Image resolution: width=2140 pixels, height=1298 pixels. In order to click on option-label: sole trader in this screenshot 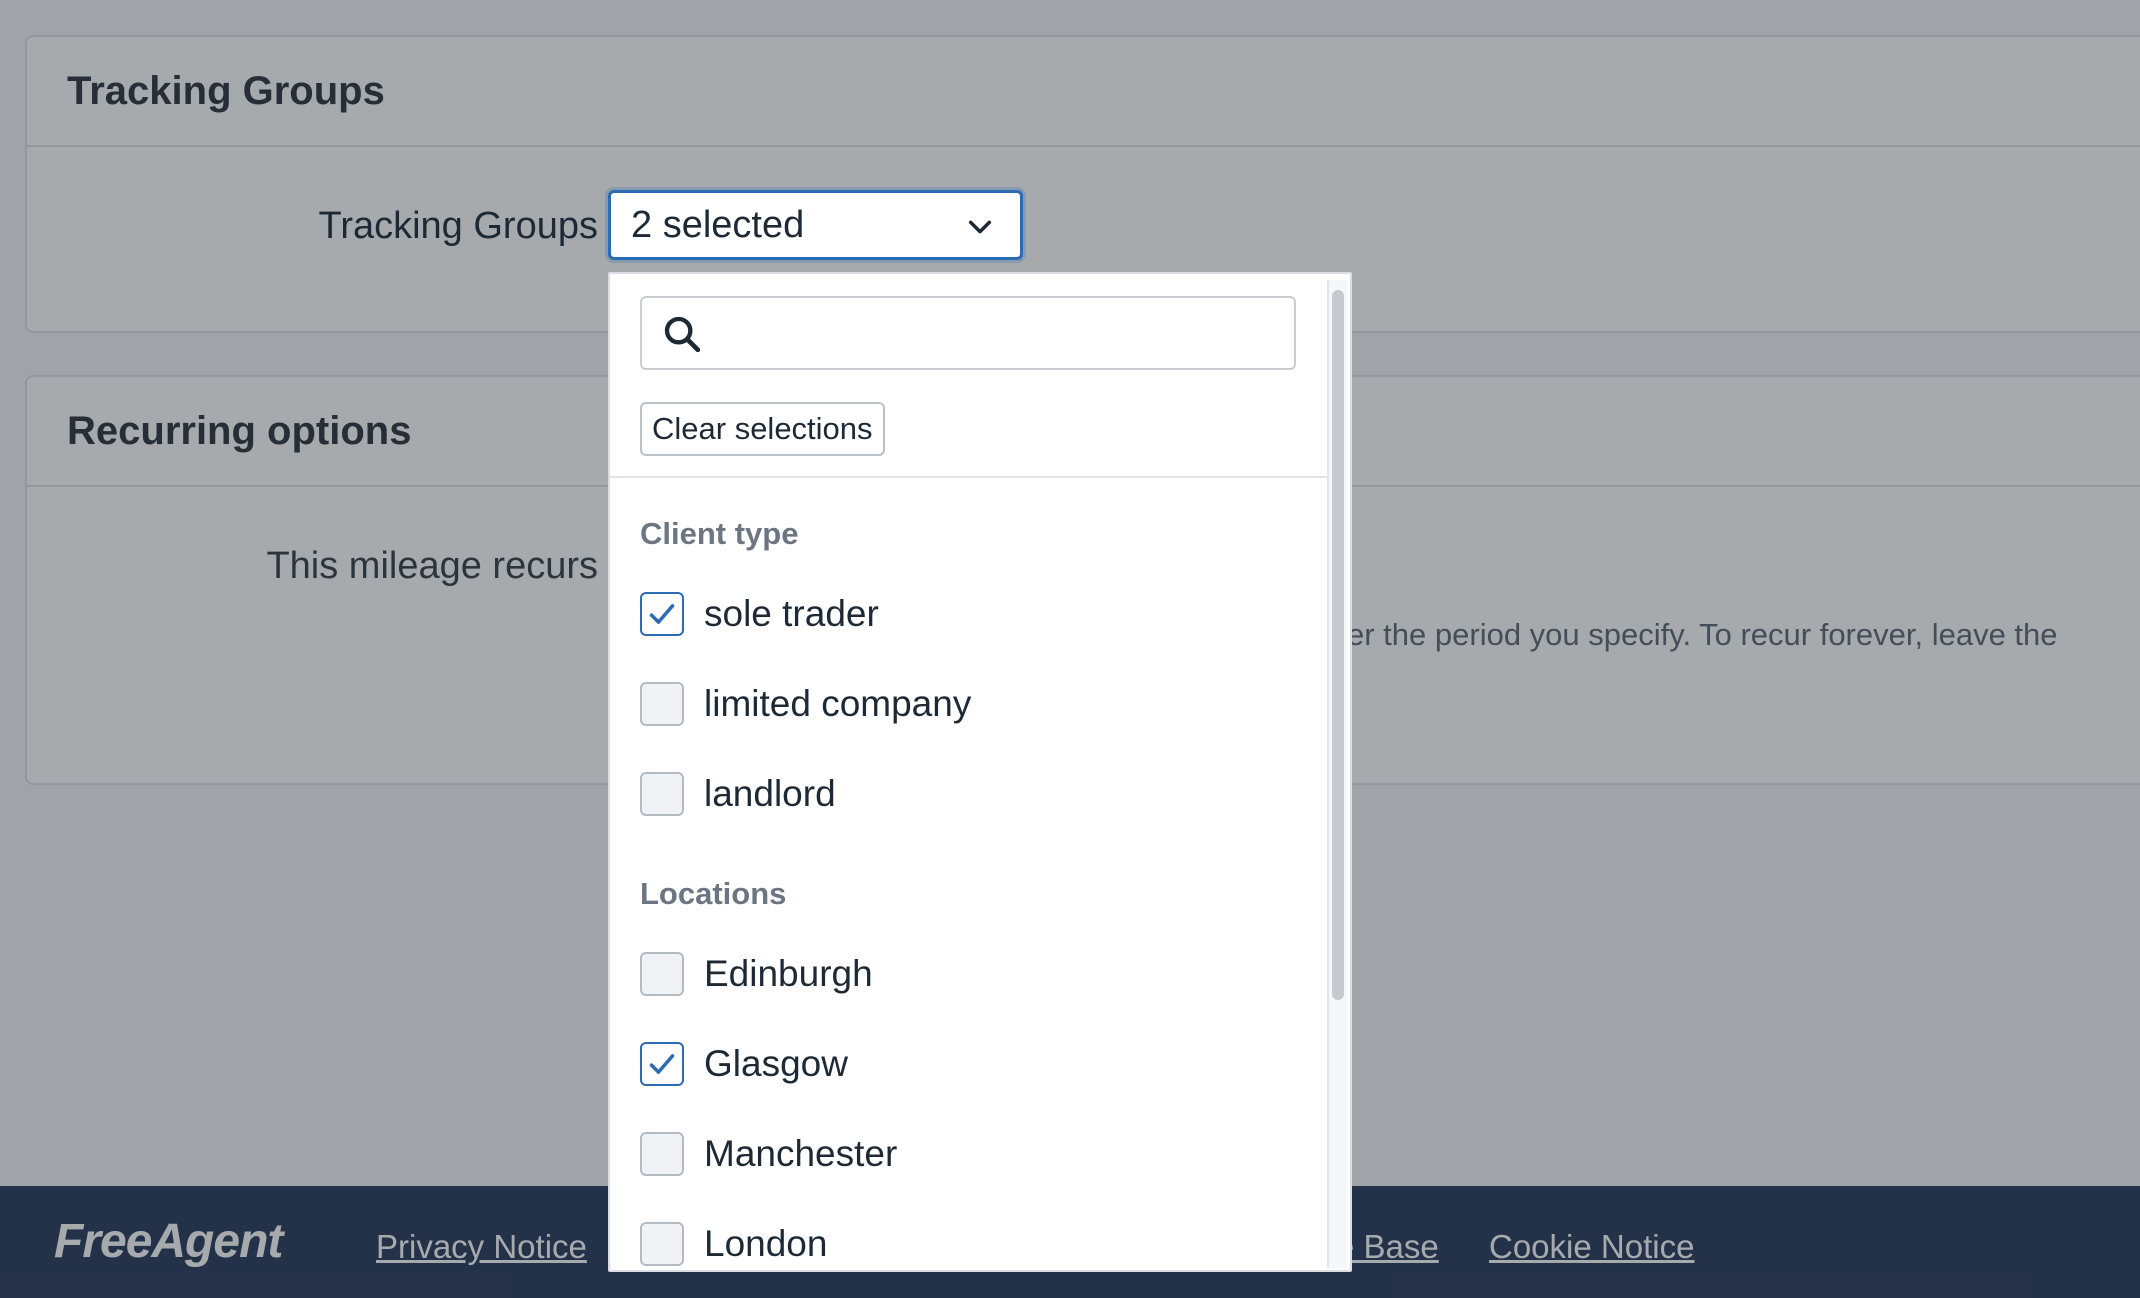, I will do `click(791, 613)`.